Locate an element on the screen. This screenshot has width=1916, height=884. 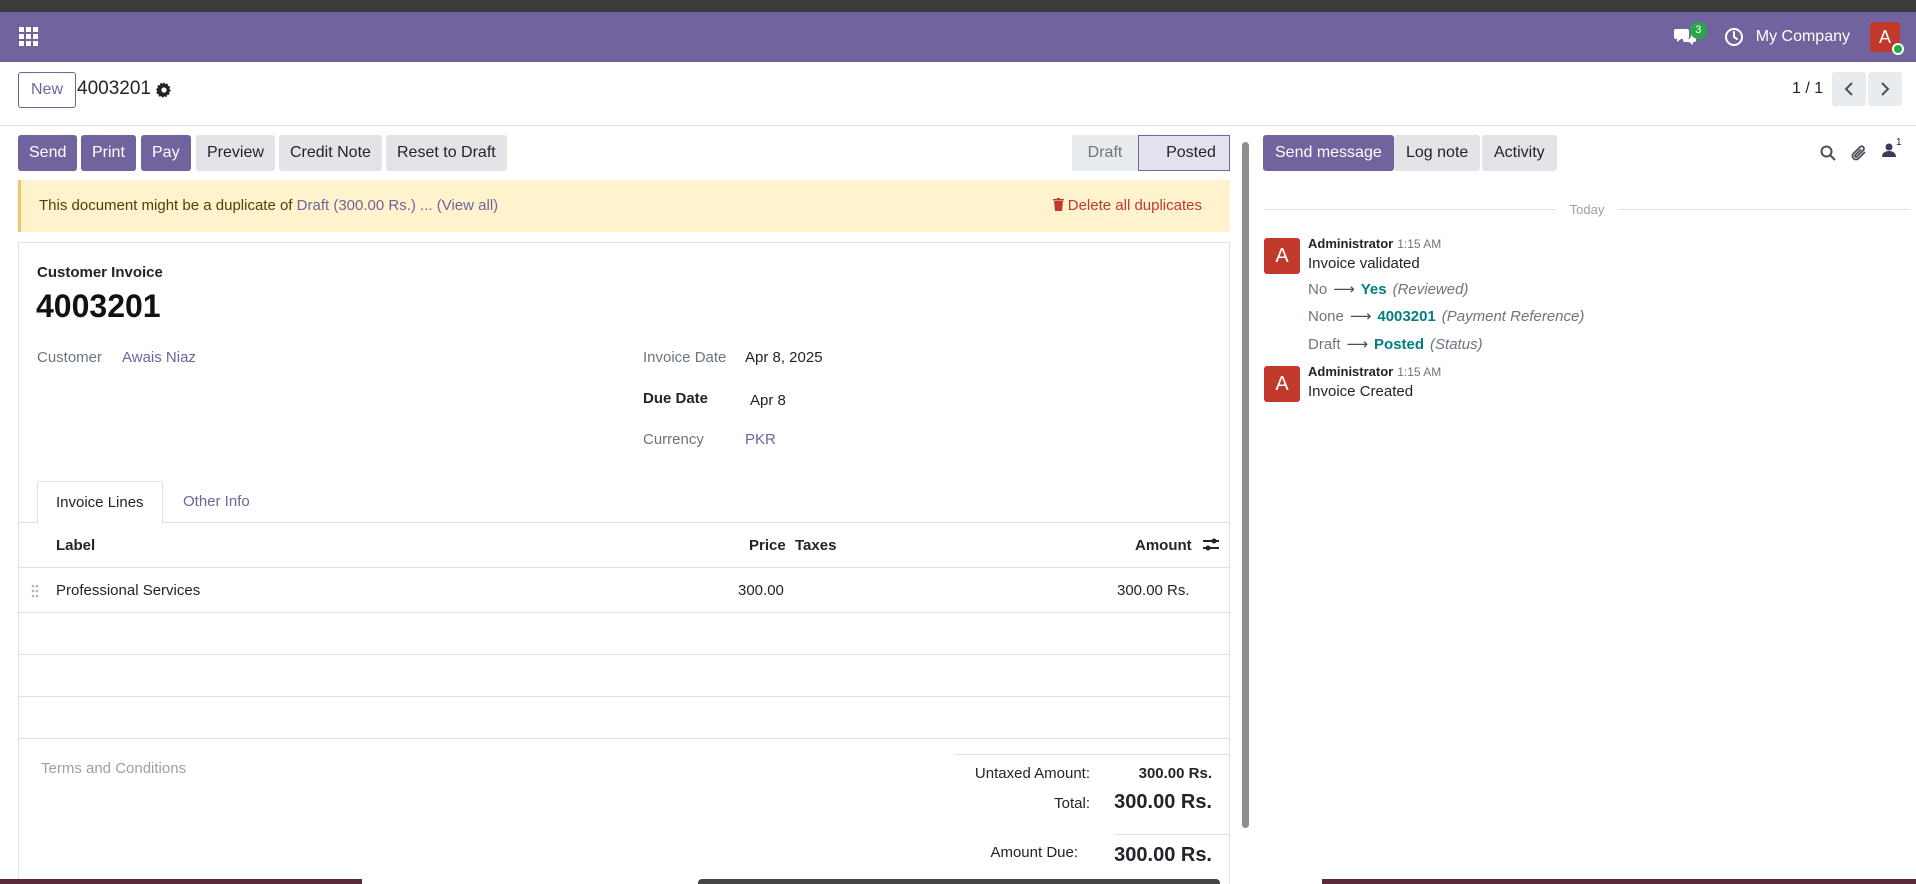
delete-all-duplicates-link: Delete all duplicates is located at coordinates (1127, 206).